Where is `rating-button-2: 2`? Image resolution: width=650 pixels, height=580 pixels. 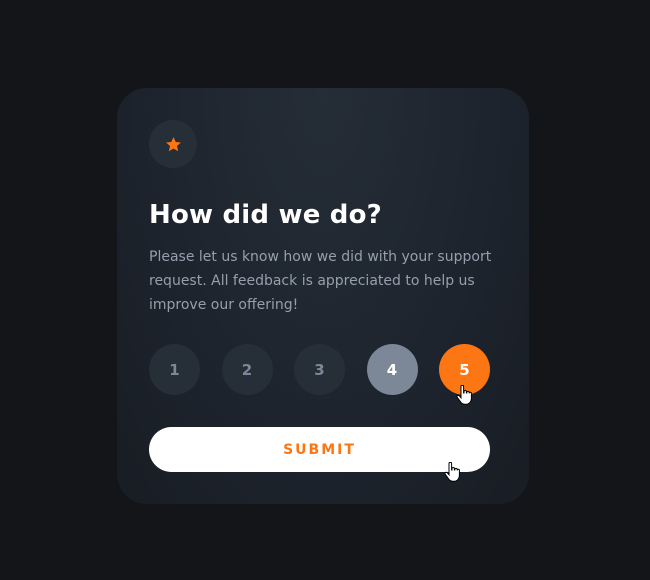 rating-button-2: 2 is located at coordinates (247, 369).